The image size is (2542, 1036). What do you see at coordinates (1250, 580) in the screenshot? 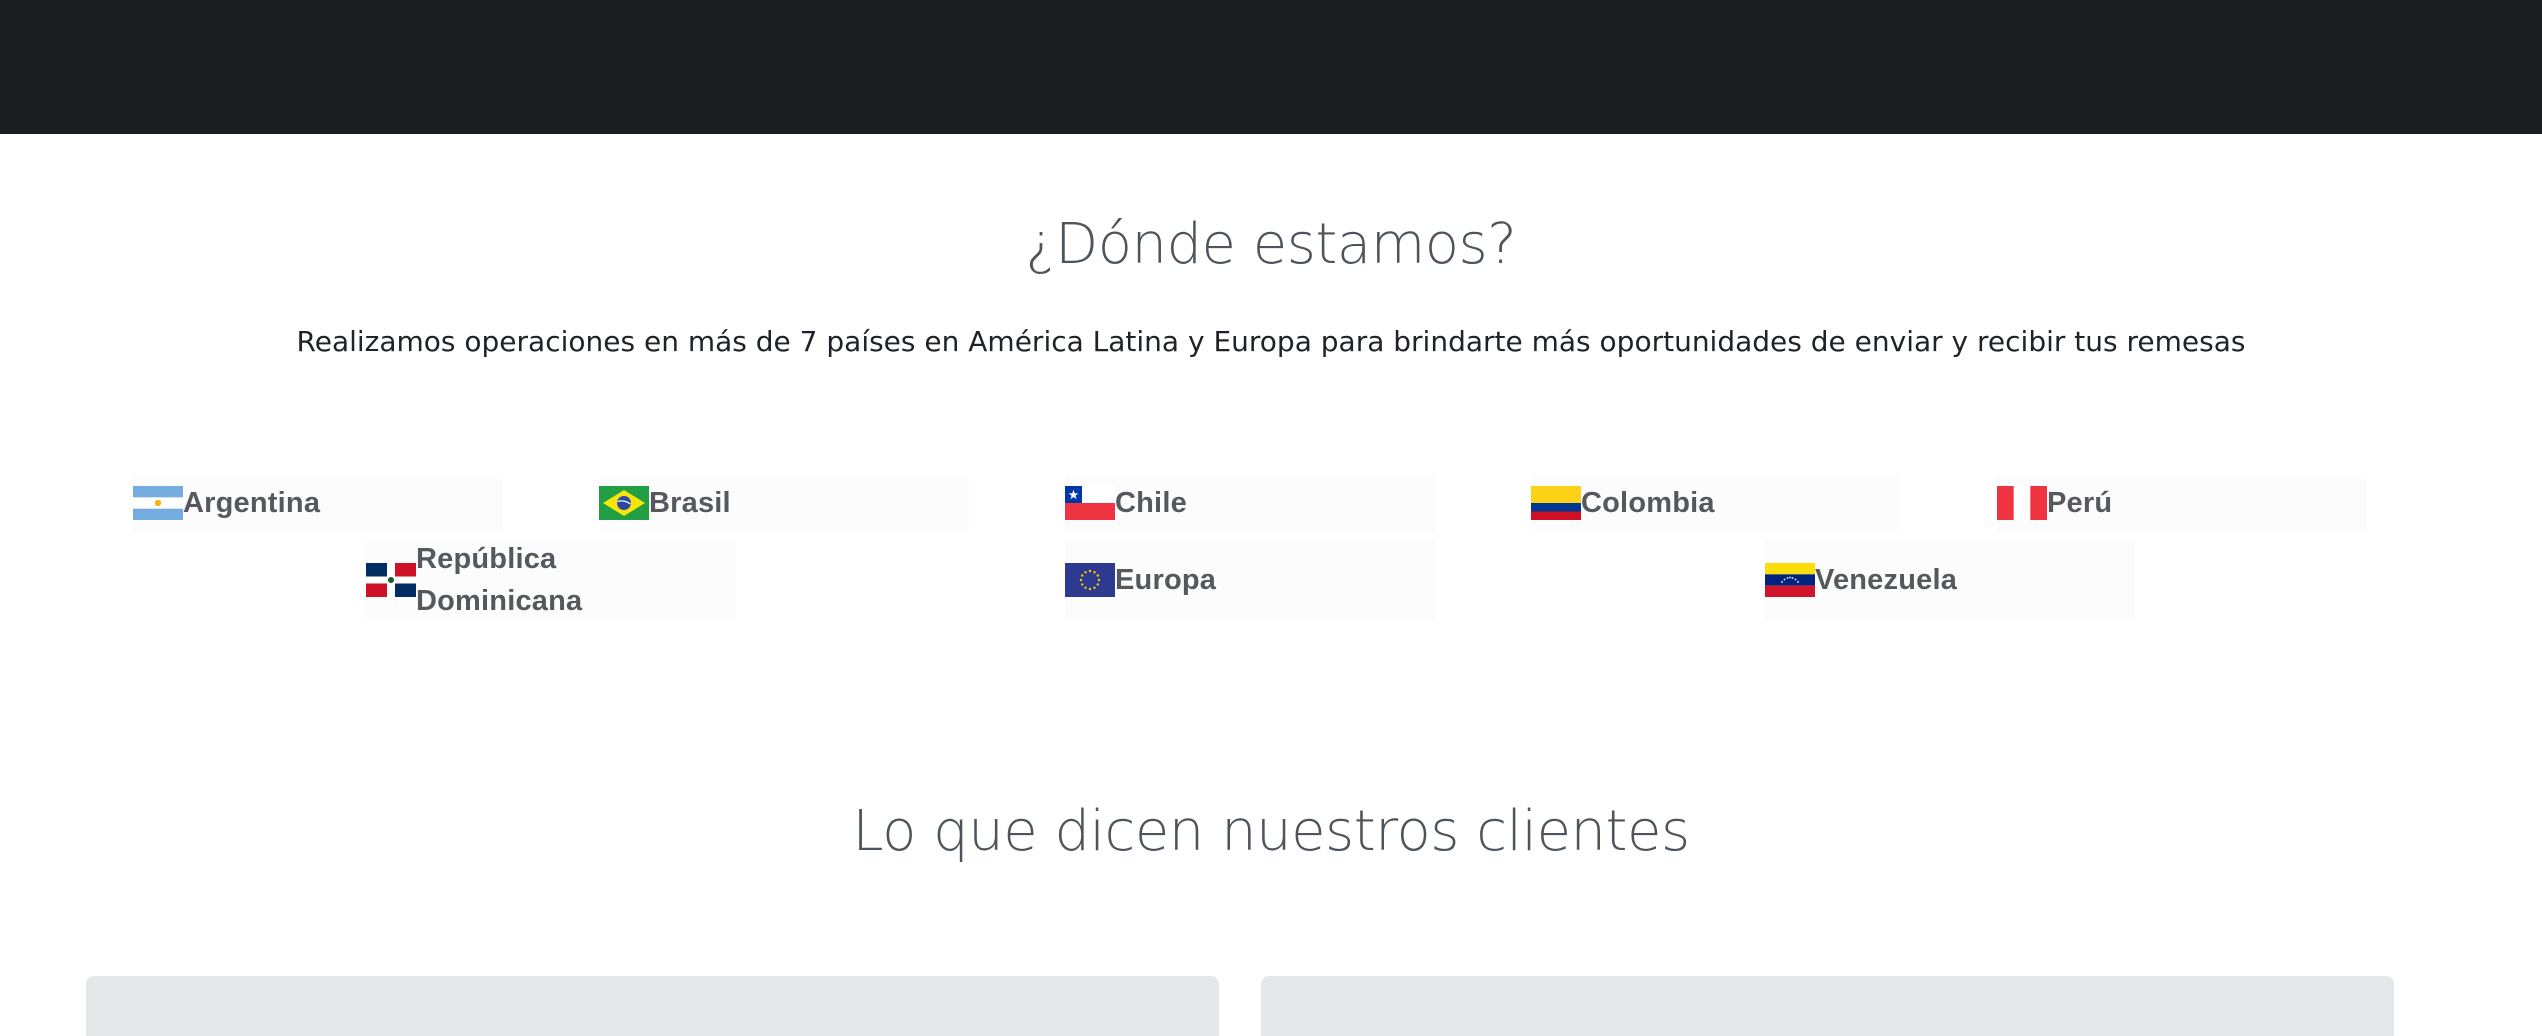
I see `country-item-europa: Europa` at bounding box center [1250, 580].